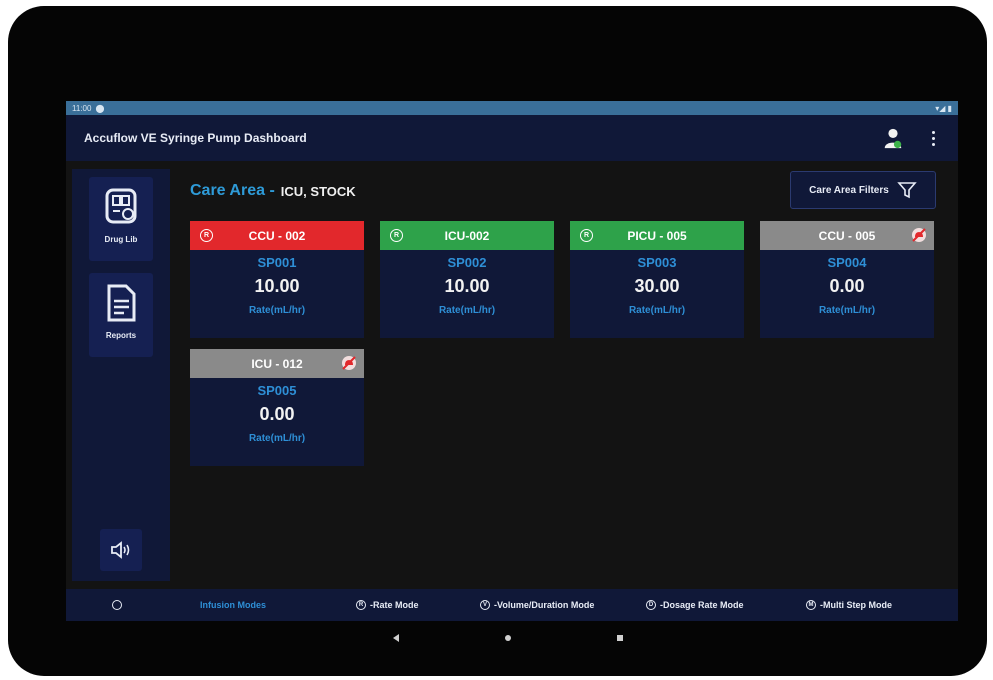  I want to click on pump-card-header: ICU - 012, so click(277, 363).